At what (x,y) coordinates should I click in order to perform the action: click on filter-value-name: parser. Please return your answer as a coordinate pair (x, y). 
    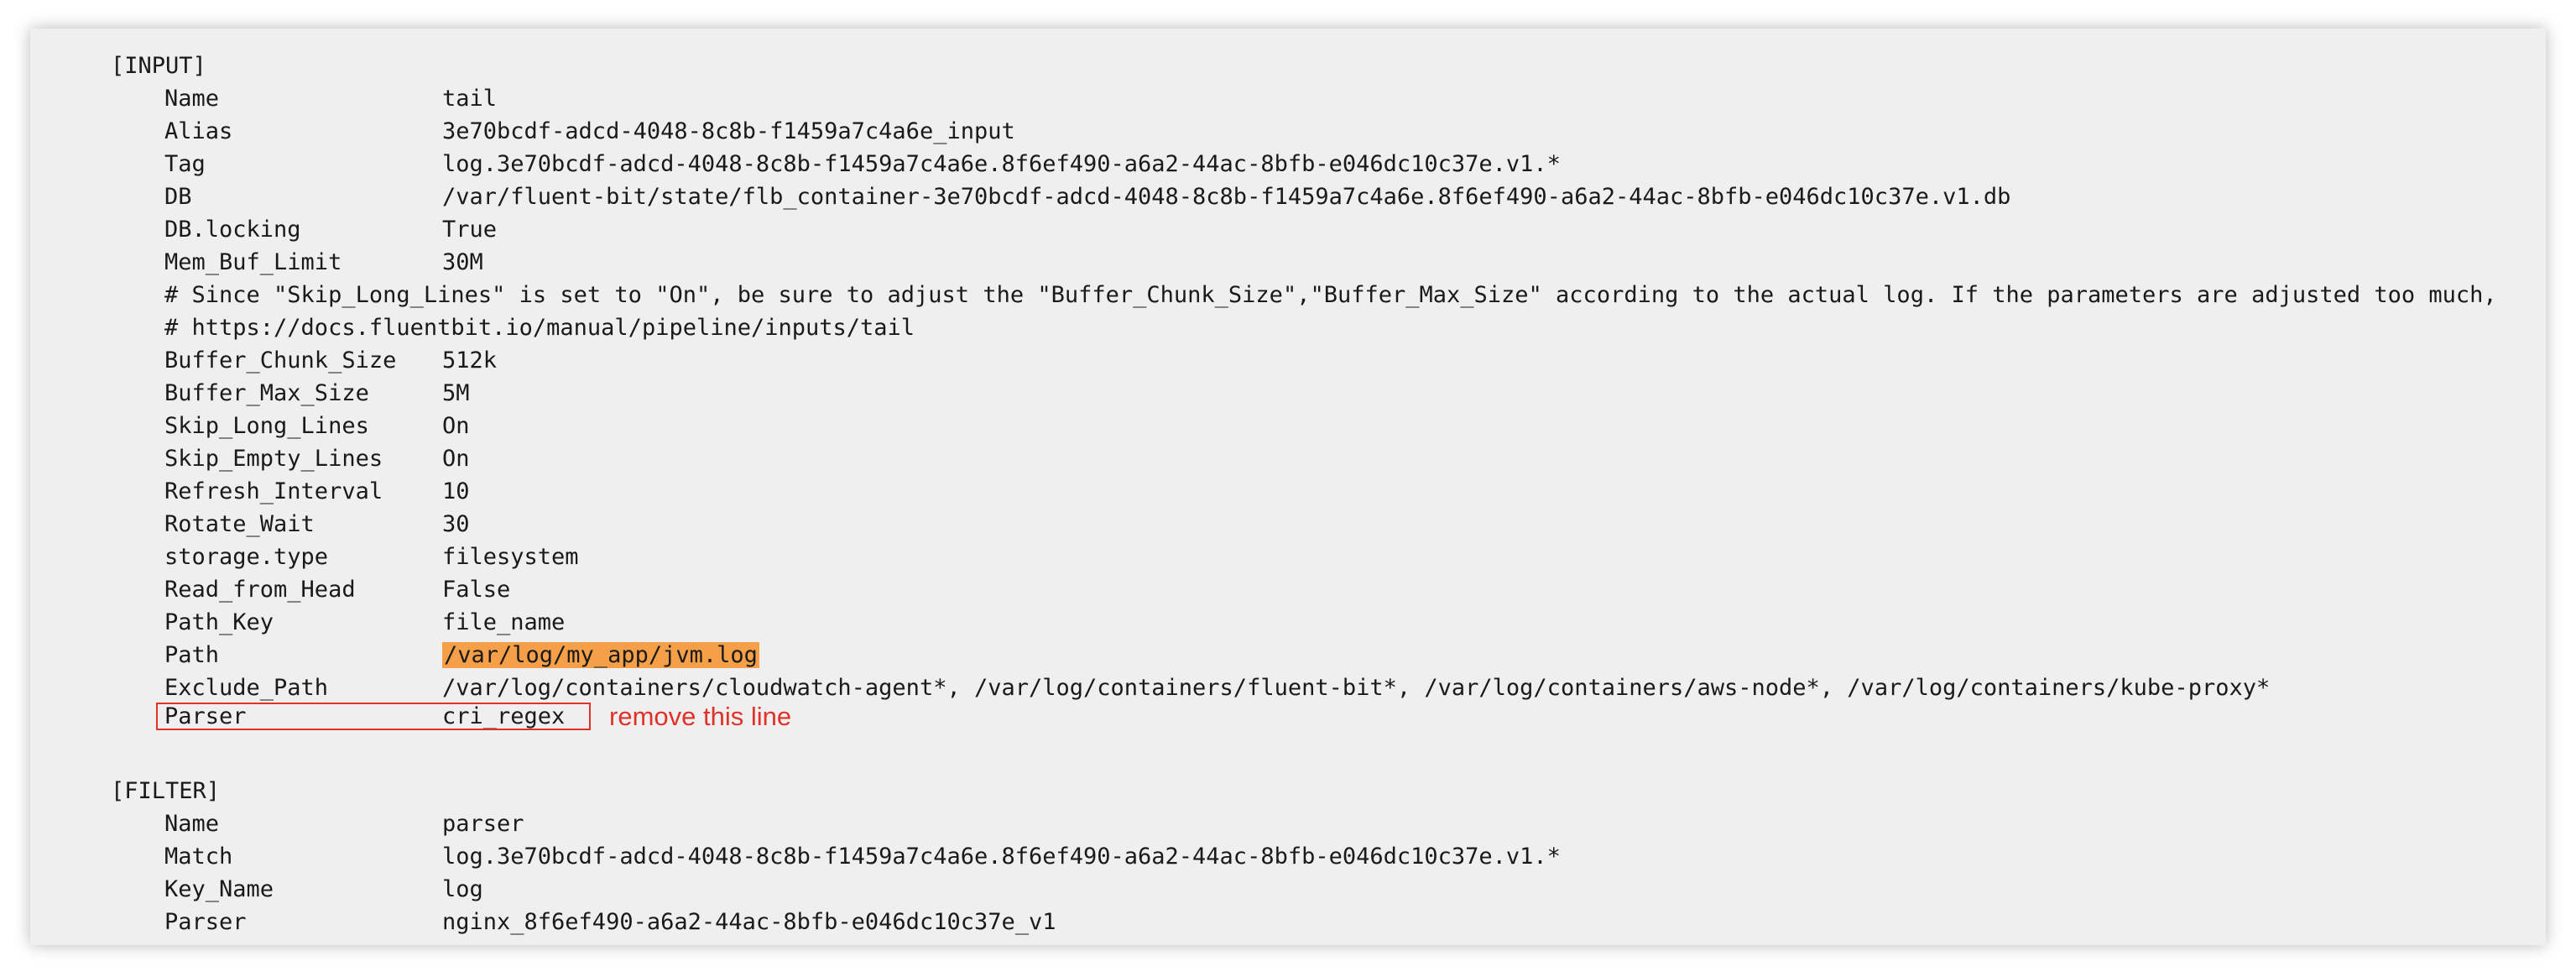
    Looking at the image, I should click on (483, 824).